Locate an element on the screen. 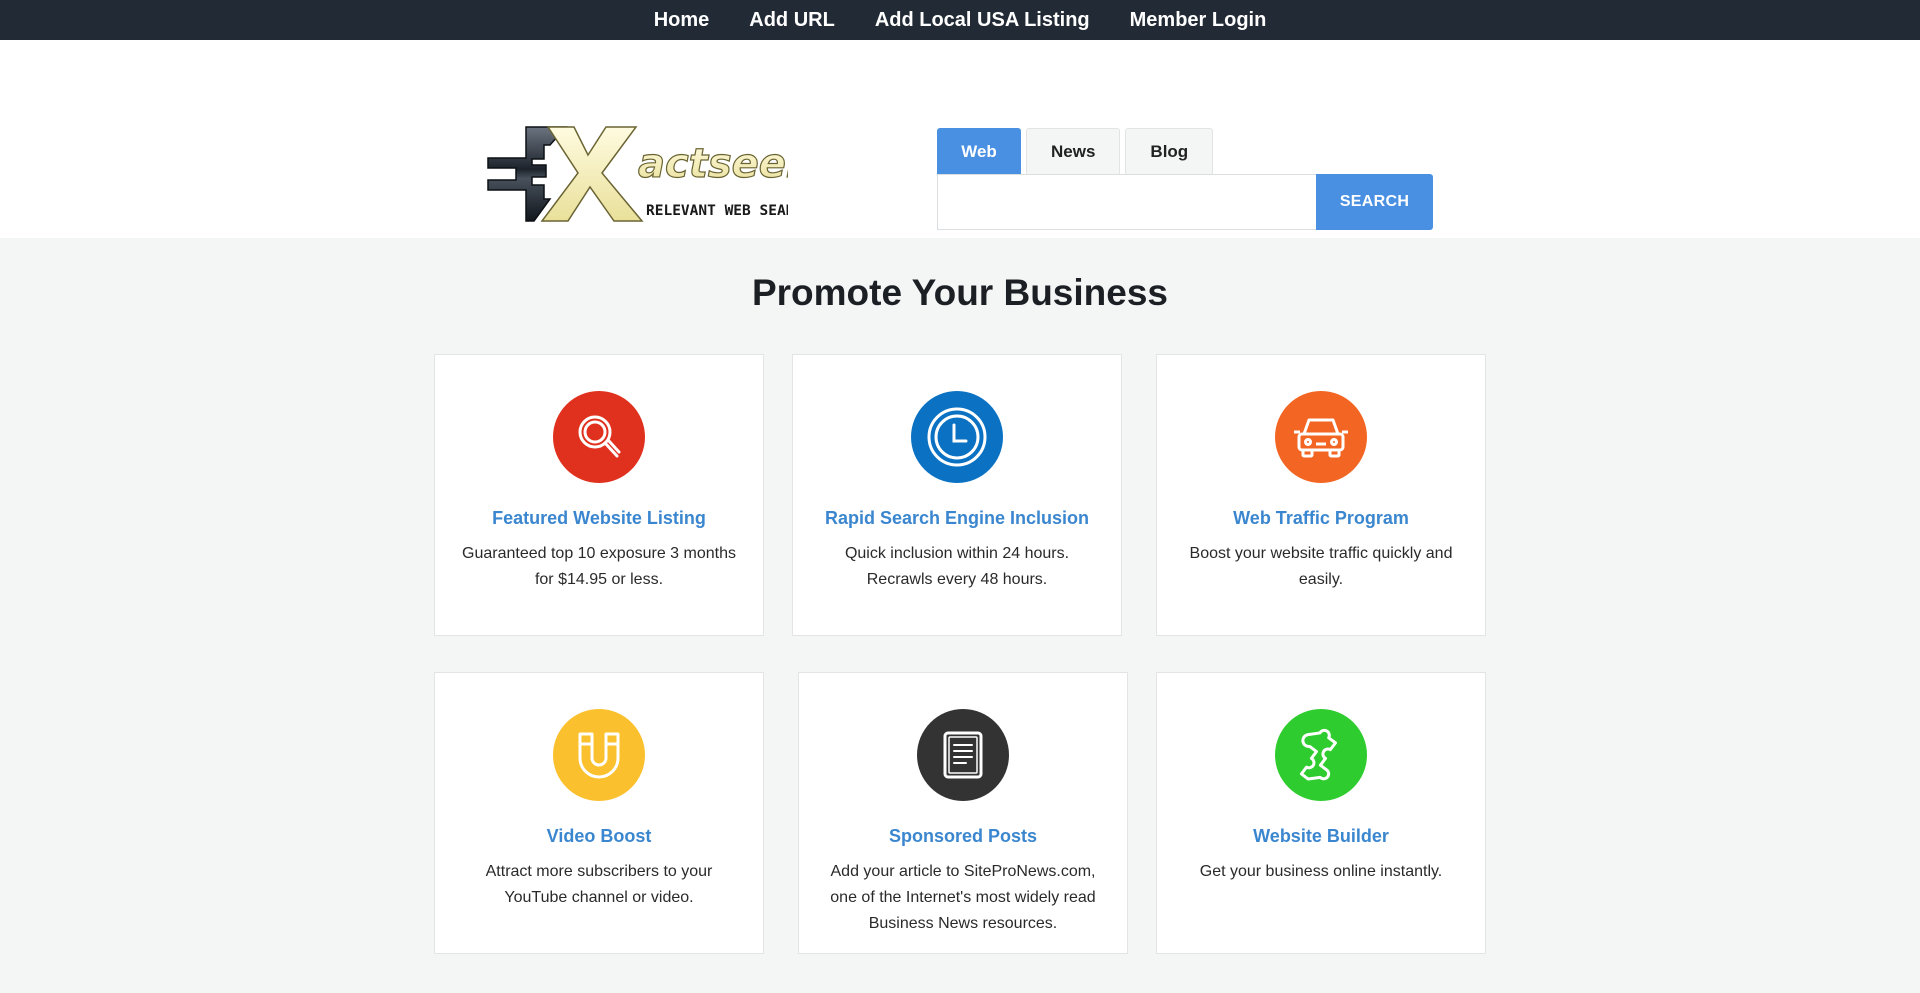 The height and width of the screenshot is (993, 1920). svg-text: actseek is located at coordinates (713, 164).